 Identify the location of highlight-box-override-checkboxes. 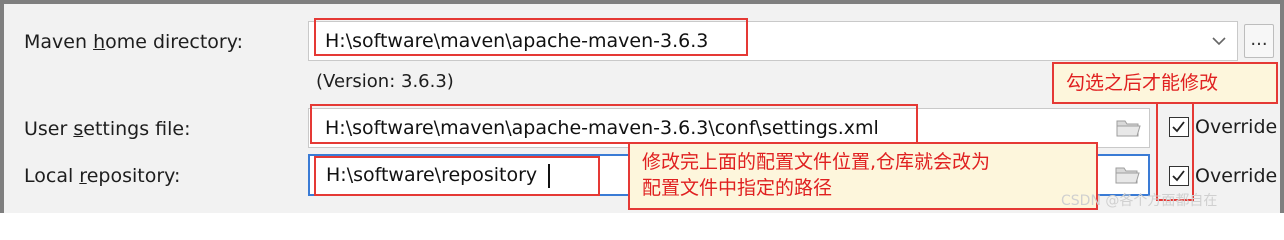
(1175, 151).